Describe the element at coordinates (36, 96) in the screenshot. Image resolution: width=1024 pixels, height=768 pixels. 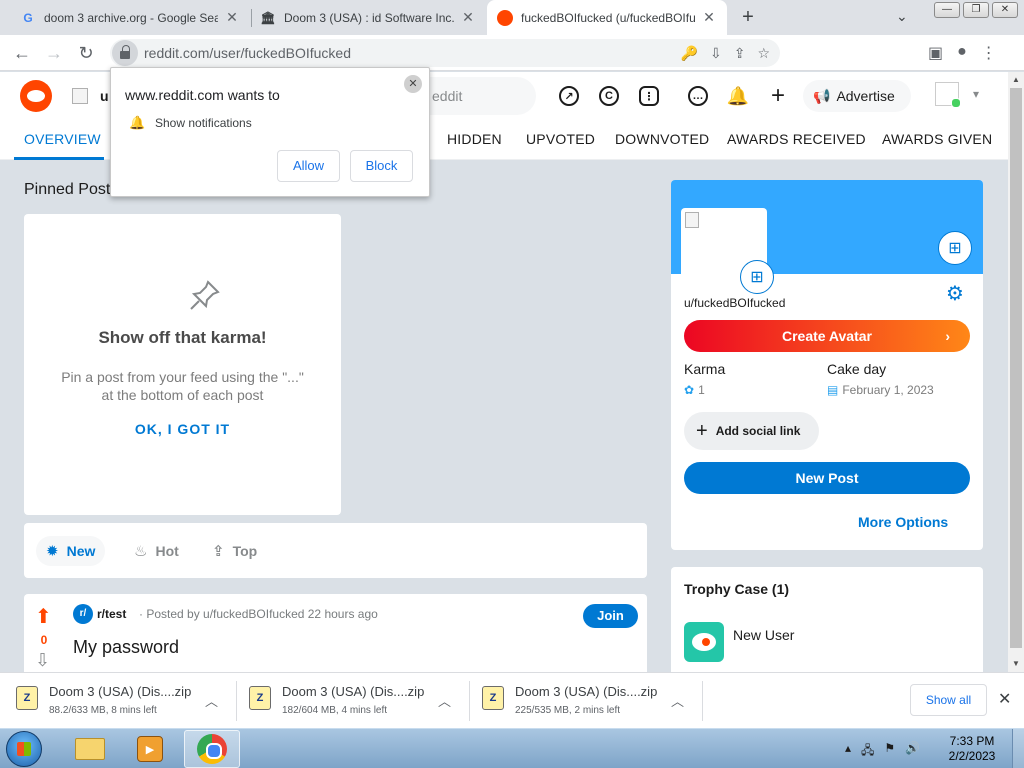
I see `reddit-logo-icon` at that location.